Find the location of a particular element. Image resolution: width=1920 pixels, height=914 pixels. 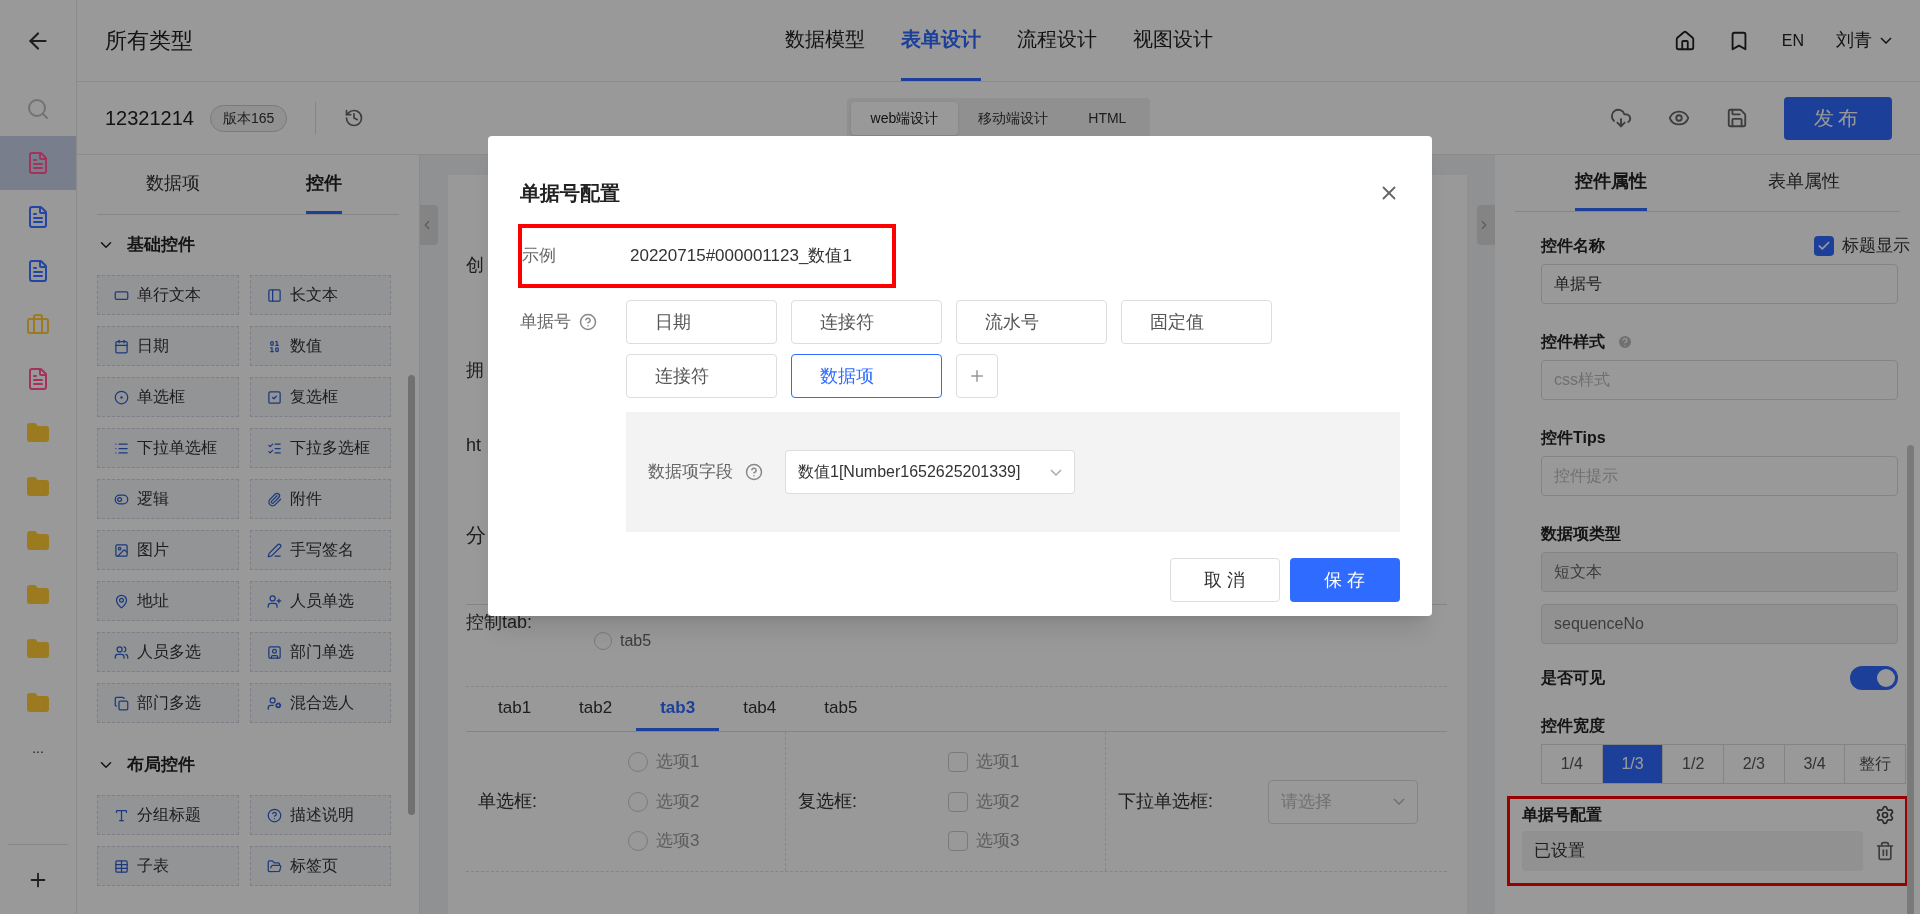

control-item: 人员单选 is located at coordinates (320, 601).